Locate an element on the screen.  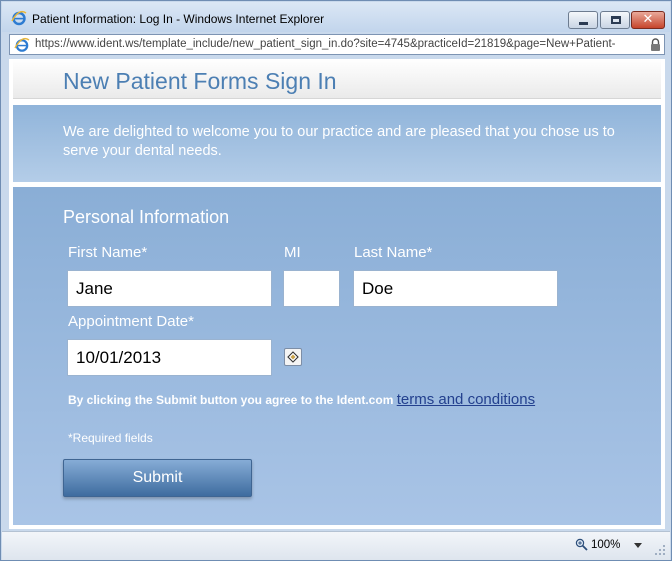
close-icon: ✕ is located at coordinates (648, 19).